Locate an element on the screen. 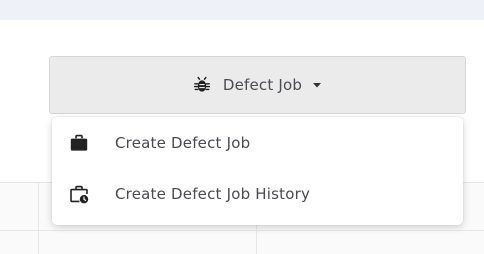 The width and height of the screenshot is (484, 254). caret-down-icon is located at coordinates (317, 85).